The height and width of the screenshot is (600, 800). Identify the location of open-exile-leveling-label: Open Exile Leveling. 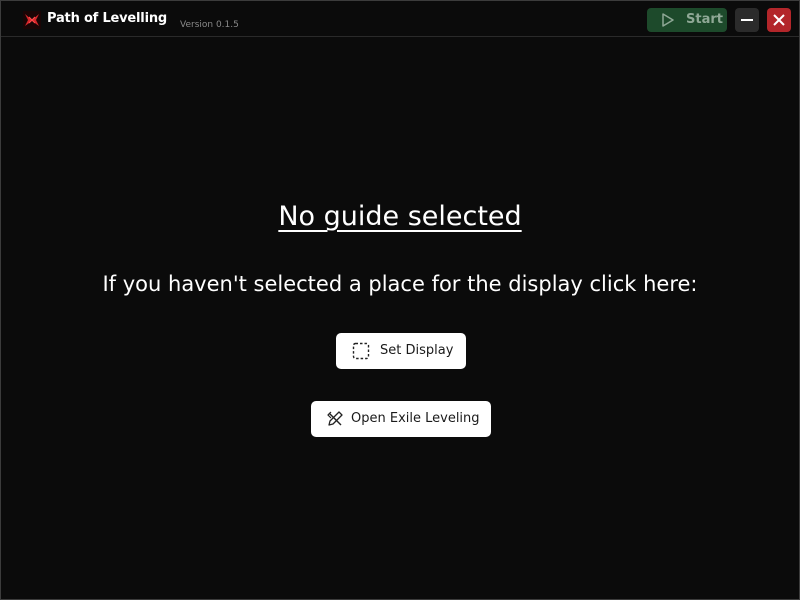
(415, 418).